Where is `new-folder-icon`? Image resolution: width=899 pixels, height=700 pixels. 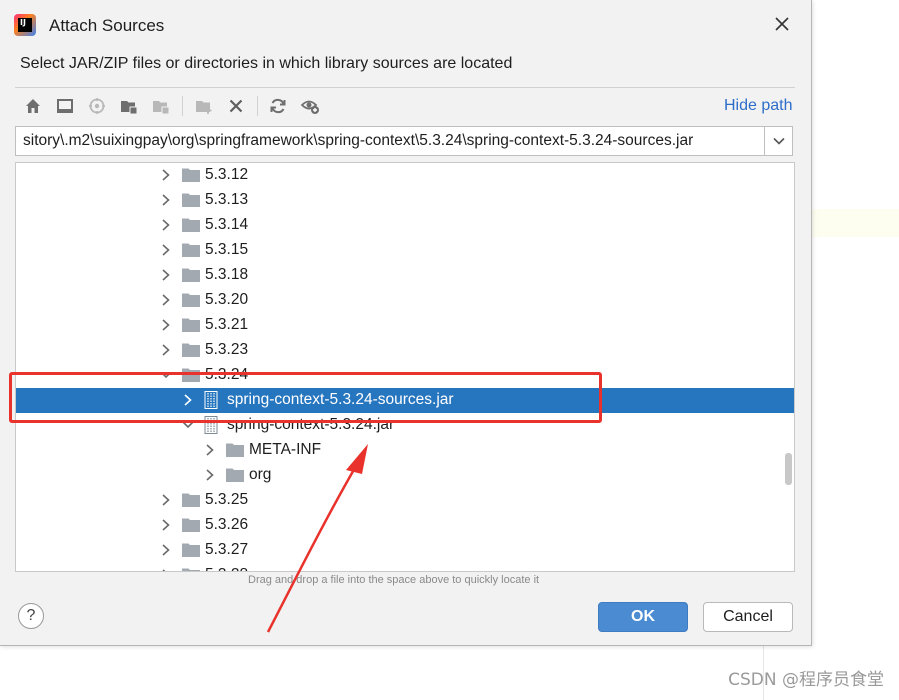
new-folder-icon is located at coordinates (204, 106).